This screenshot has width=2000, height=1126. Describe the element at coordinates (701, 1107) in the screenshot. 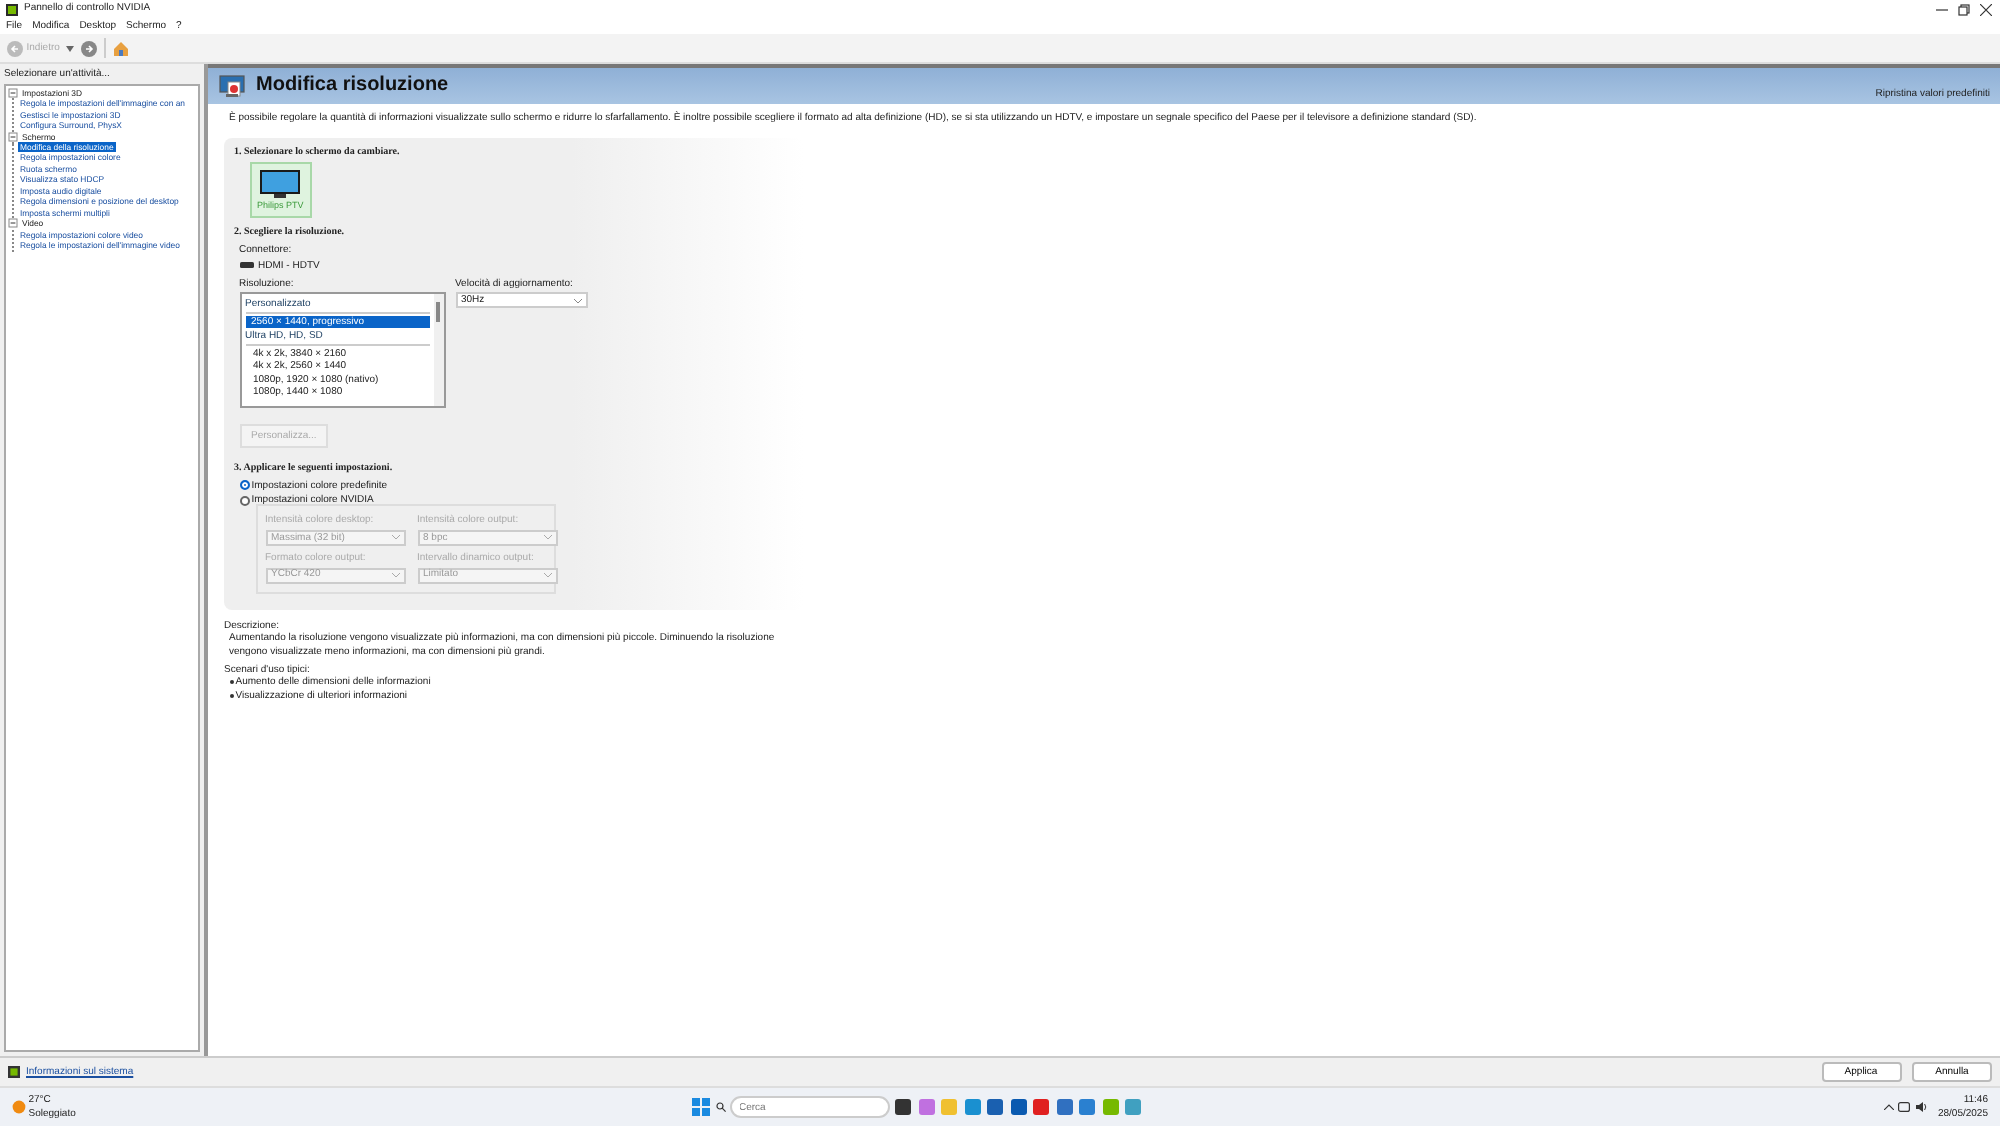

I see `start-icon` at that location.